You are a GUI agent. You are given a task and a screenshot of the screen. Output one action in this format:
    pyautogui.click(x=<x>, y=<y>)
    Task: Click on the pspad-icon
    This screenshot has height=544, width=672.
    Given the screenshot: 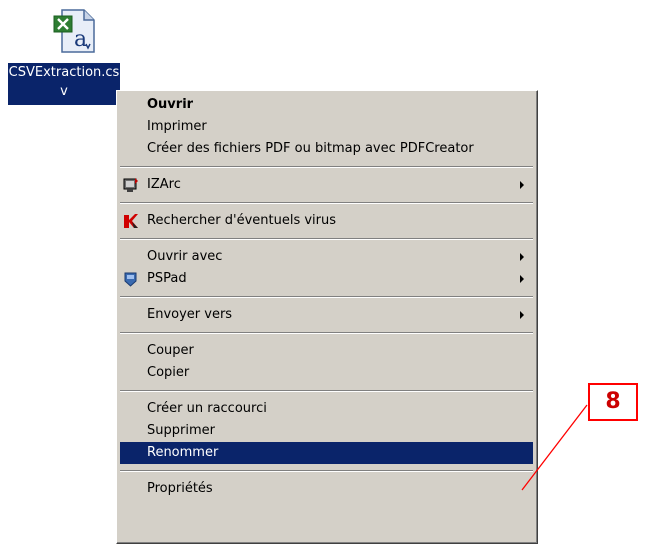 What is the action you would take?
    pyautogui.click(x=131, y=279)
    